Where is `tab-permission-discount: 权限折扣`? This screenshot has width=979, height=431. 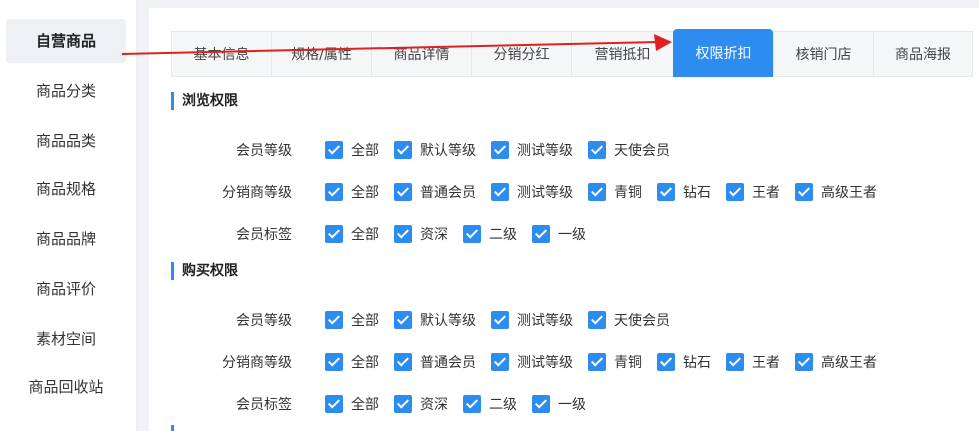 tab-permission-discount: 权限折扣 is located at coordinates (723, 53).